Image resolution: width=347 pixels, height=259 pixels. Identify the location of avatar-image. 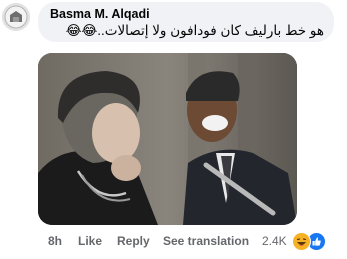
(16, 17).